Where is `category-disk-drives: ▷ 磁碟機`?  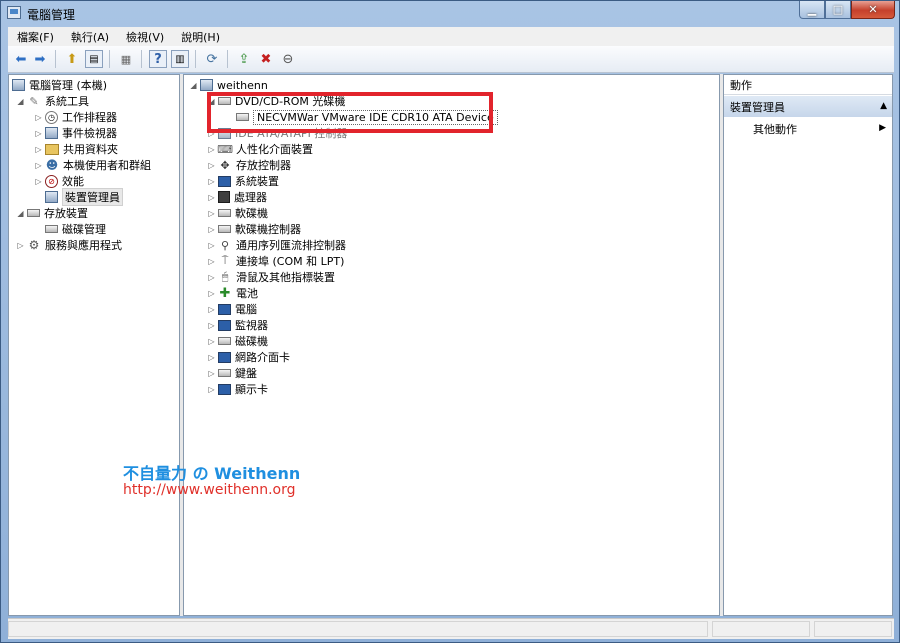
category-disk-drives: ▷ 磁碟機 is located at coordinates (237, 341).